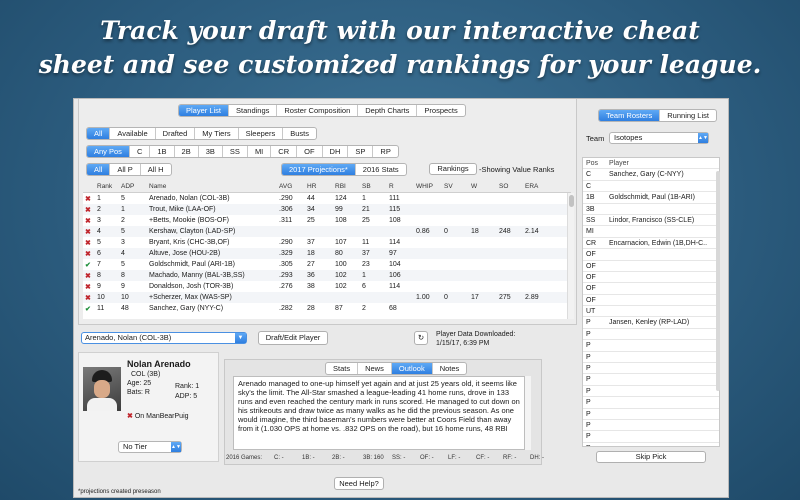  What do you see at coordinates (375, 368) in the screenshot?
I see `tab-news: News` at bounding box center [375, 368].